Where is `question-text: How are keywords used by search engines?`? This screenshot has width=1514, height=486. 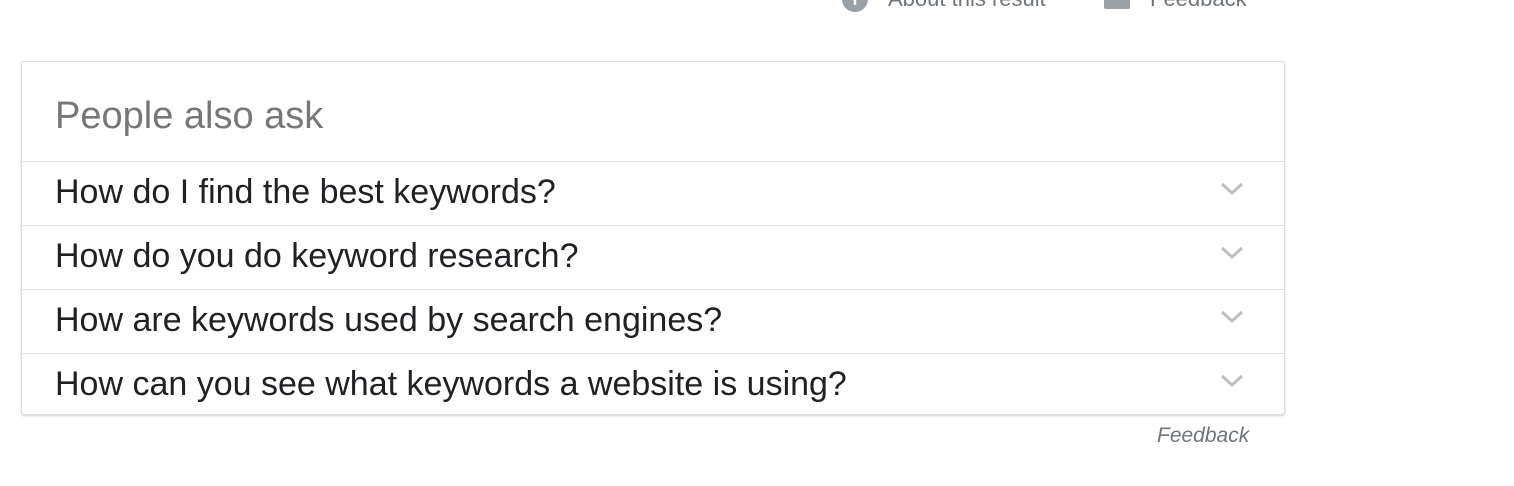
question-text: How are keywords used by search engines? is located at coordinates (389, 320).